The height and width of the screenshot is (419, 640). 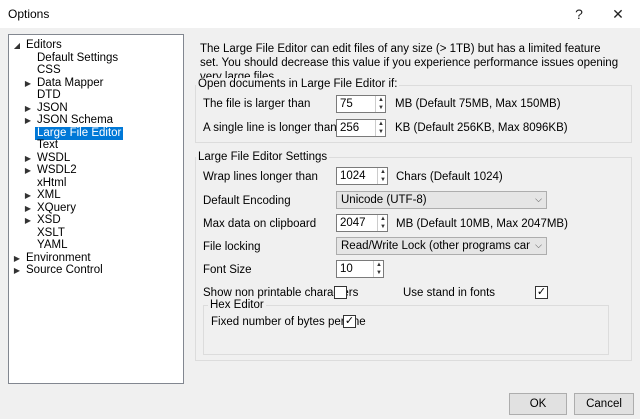 I want to click on tree-item-label: Data Mapper, so click(x=70, y=82).